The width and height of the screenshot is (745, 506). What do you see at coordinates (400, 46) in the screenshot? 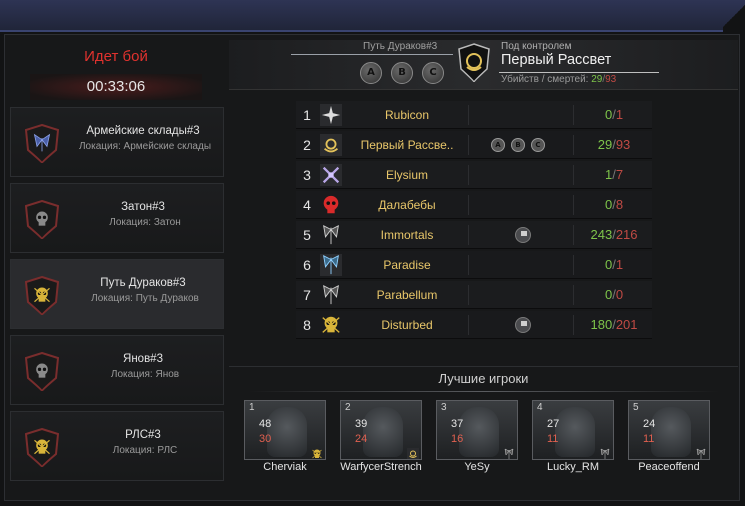
I see `header-location-name: Путь Дураков#3` at bounding box center [400, 46].